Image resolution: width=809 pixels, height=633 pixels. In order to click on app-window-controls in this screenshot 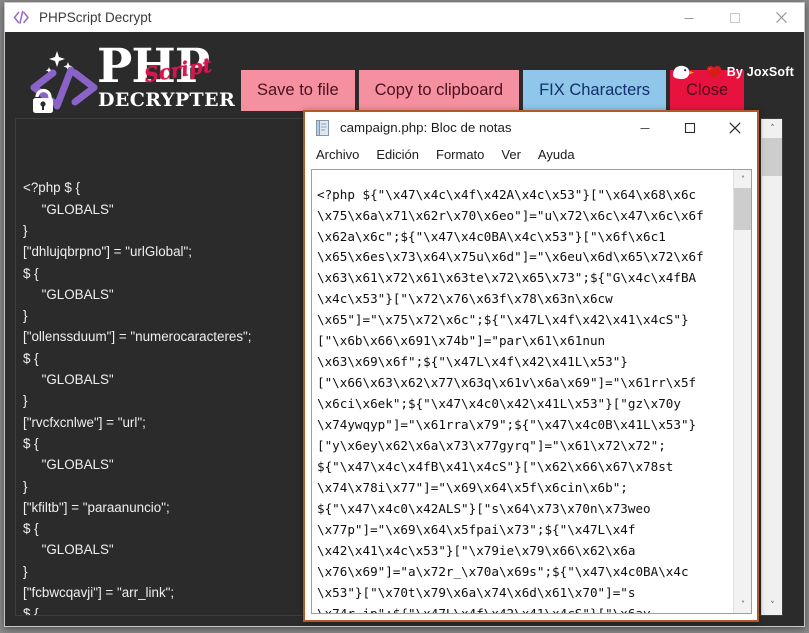, I will do `click(735, 17)`.